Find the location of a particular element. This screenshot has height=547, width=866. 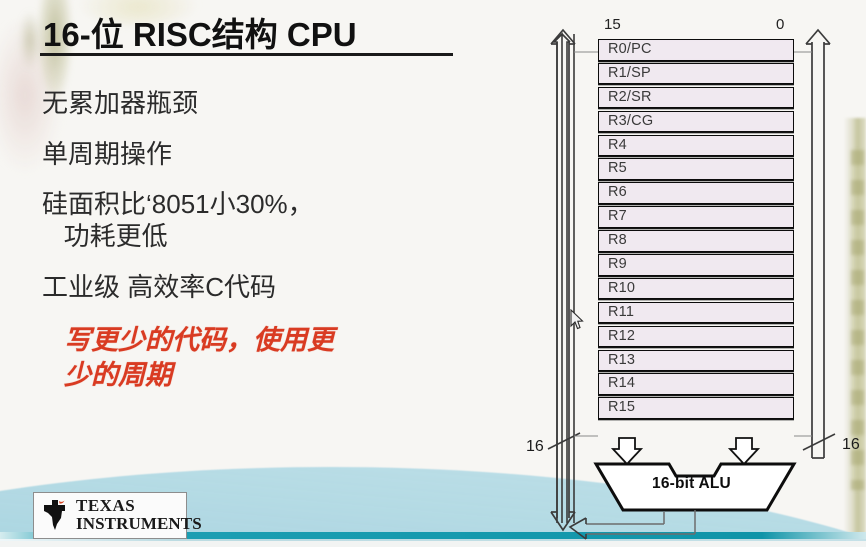

logo-line-texas: TEXAS is located at coordinates (106, 505).